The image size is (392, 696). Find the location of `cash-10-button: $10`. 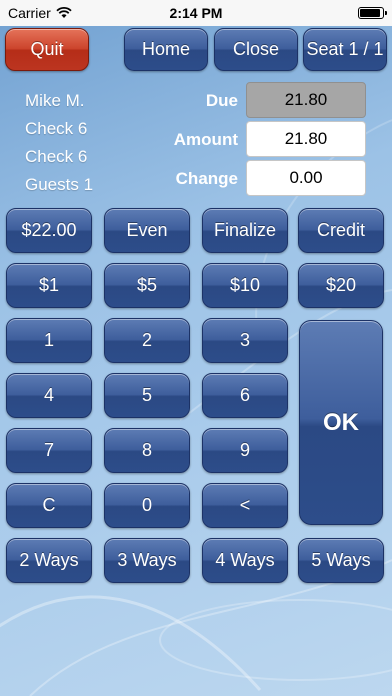

cash-10-button: $10 is located at coordinates (245, 285).